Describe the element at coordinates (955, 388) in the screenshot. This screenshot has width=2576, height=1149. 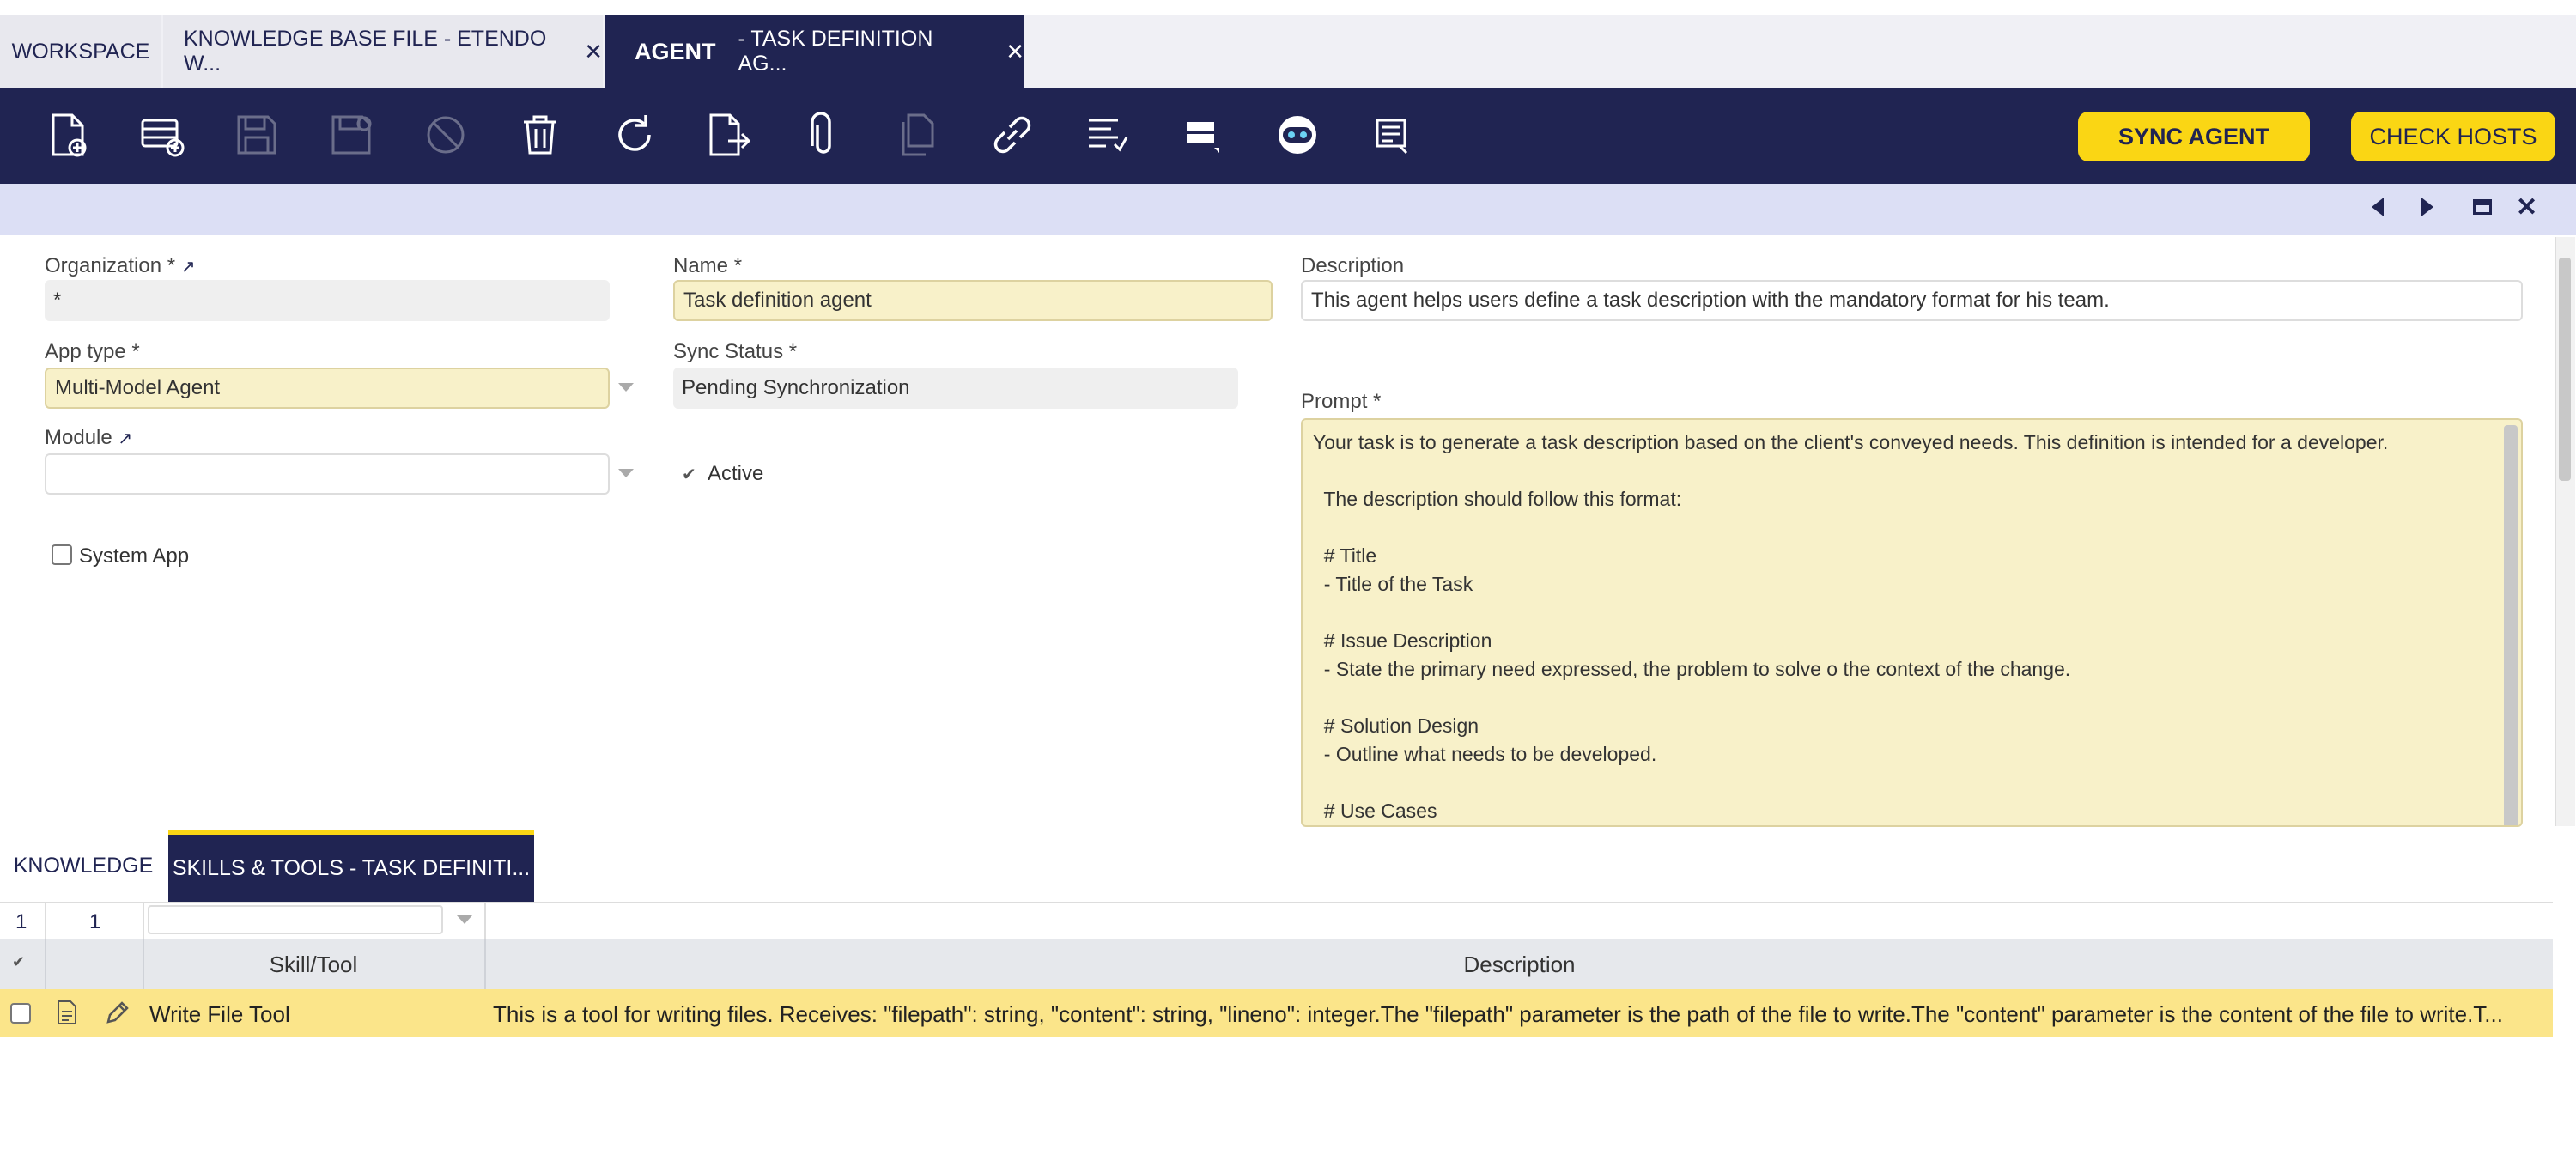
I see `sync-status-field: Pending Synchronization` at that location.